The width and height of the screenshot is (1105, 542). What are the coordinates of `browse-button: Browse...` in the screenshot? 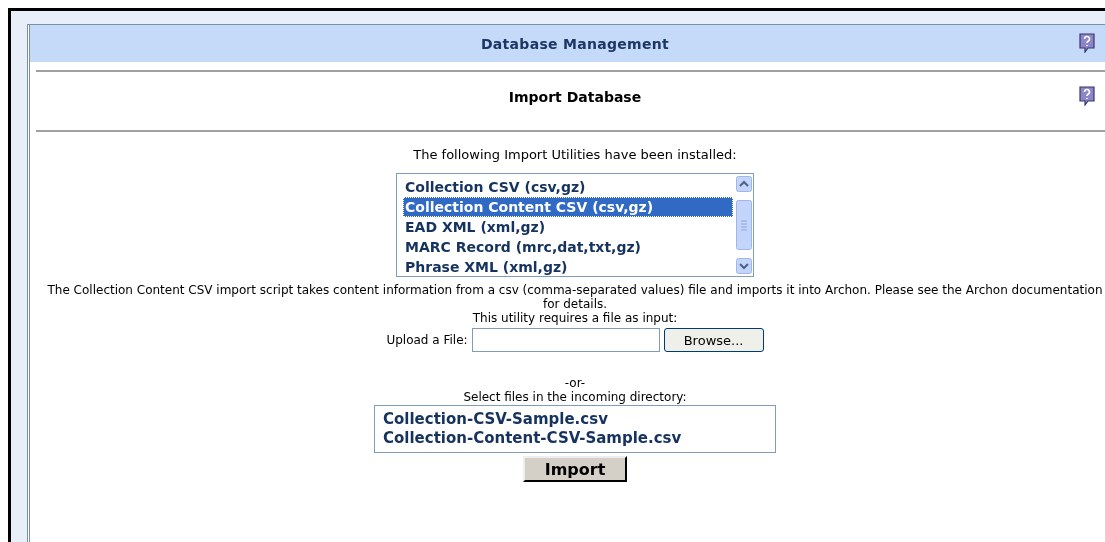 It's located at (713, 340).